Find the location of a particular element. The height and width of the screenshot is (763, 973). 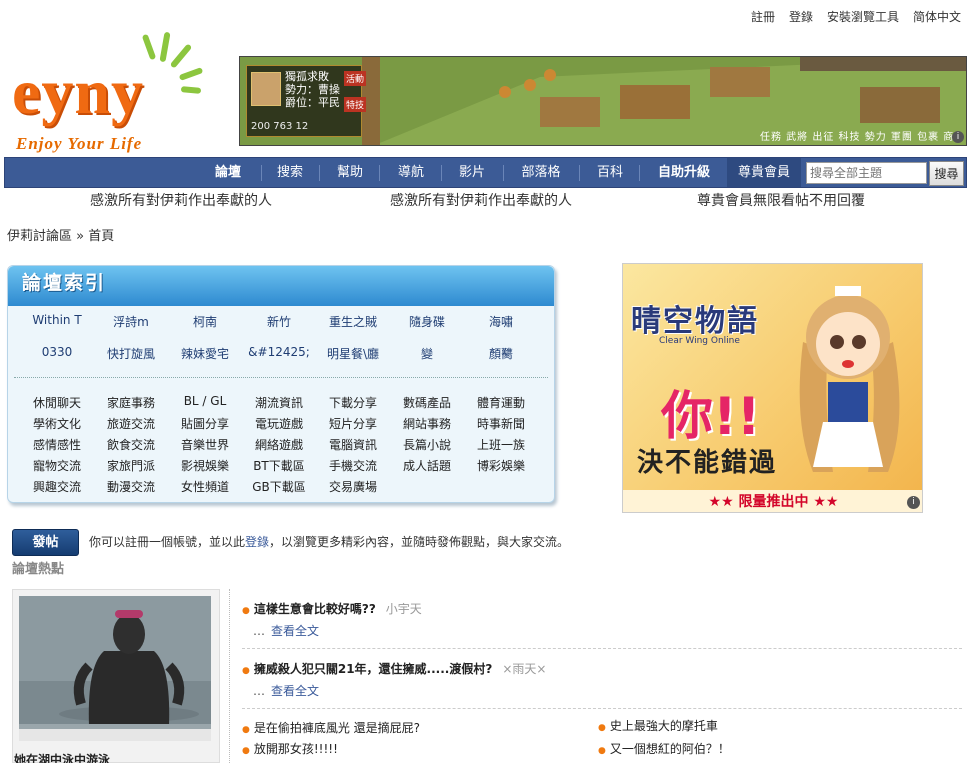

forum-index-row1-item: 新竹 is located at coordinates (279, 321).